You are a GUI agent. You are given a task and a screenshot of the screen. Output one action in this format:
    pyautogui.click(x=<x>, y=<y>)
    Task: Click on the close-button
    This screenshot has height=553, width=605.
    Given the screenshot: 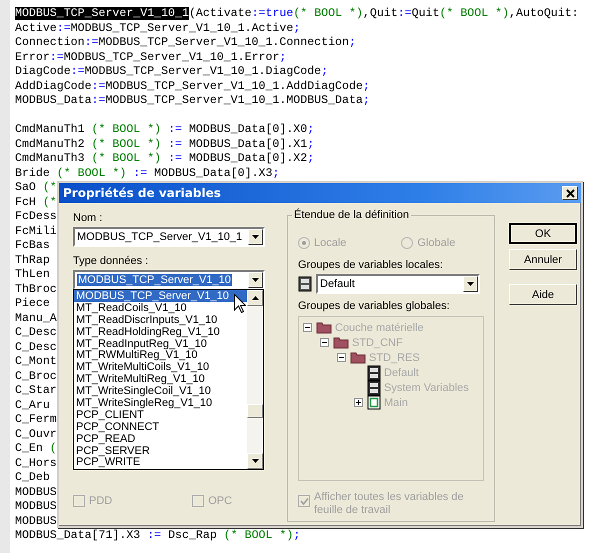 What is the action you would take?
    pyautogui.click(x=570, y=193)
    